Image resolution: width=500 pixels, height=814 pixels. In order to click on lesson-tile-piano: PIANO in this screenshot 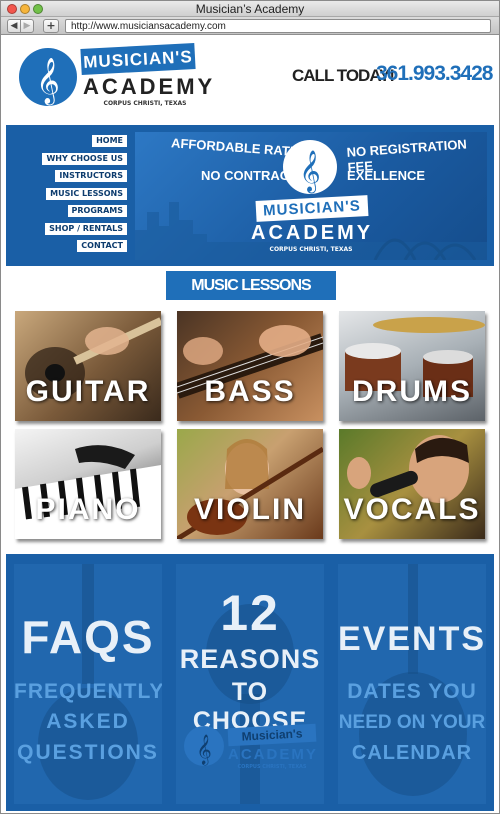, I will do `click(88, 484)`.